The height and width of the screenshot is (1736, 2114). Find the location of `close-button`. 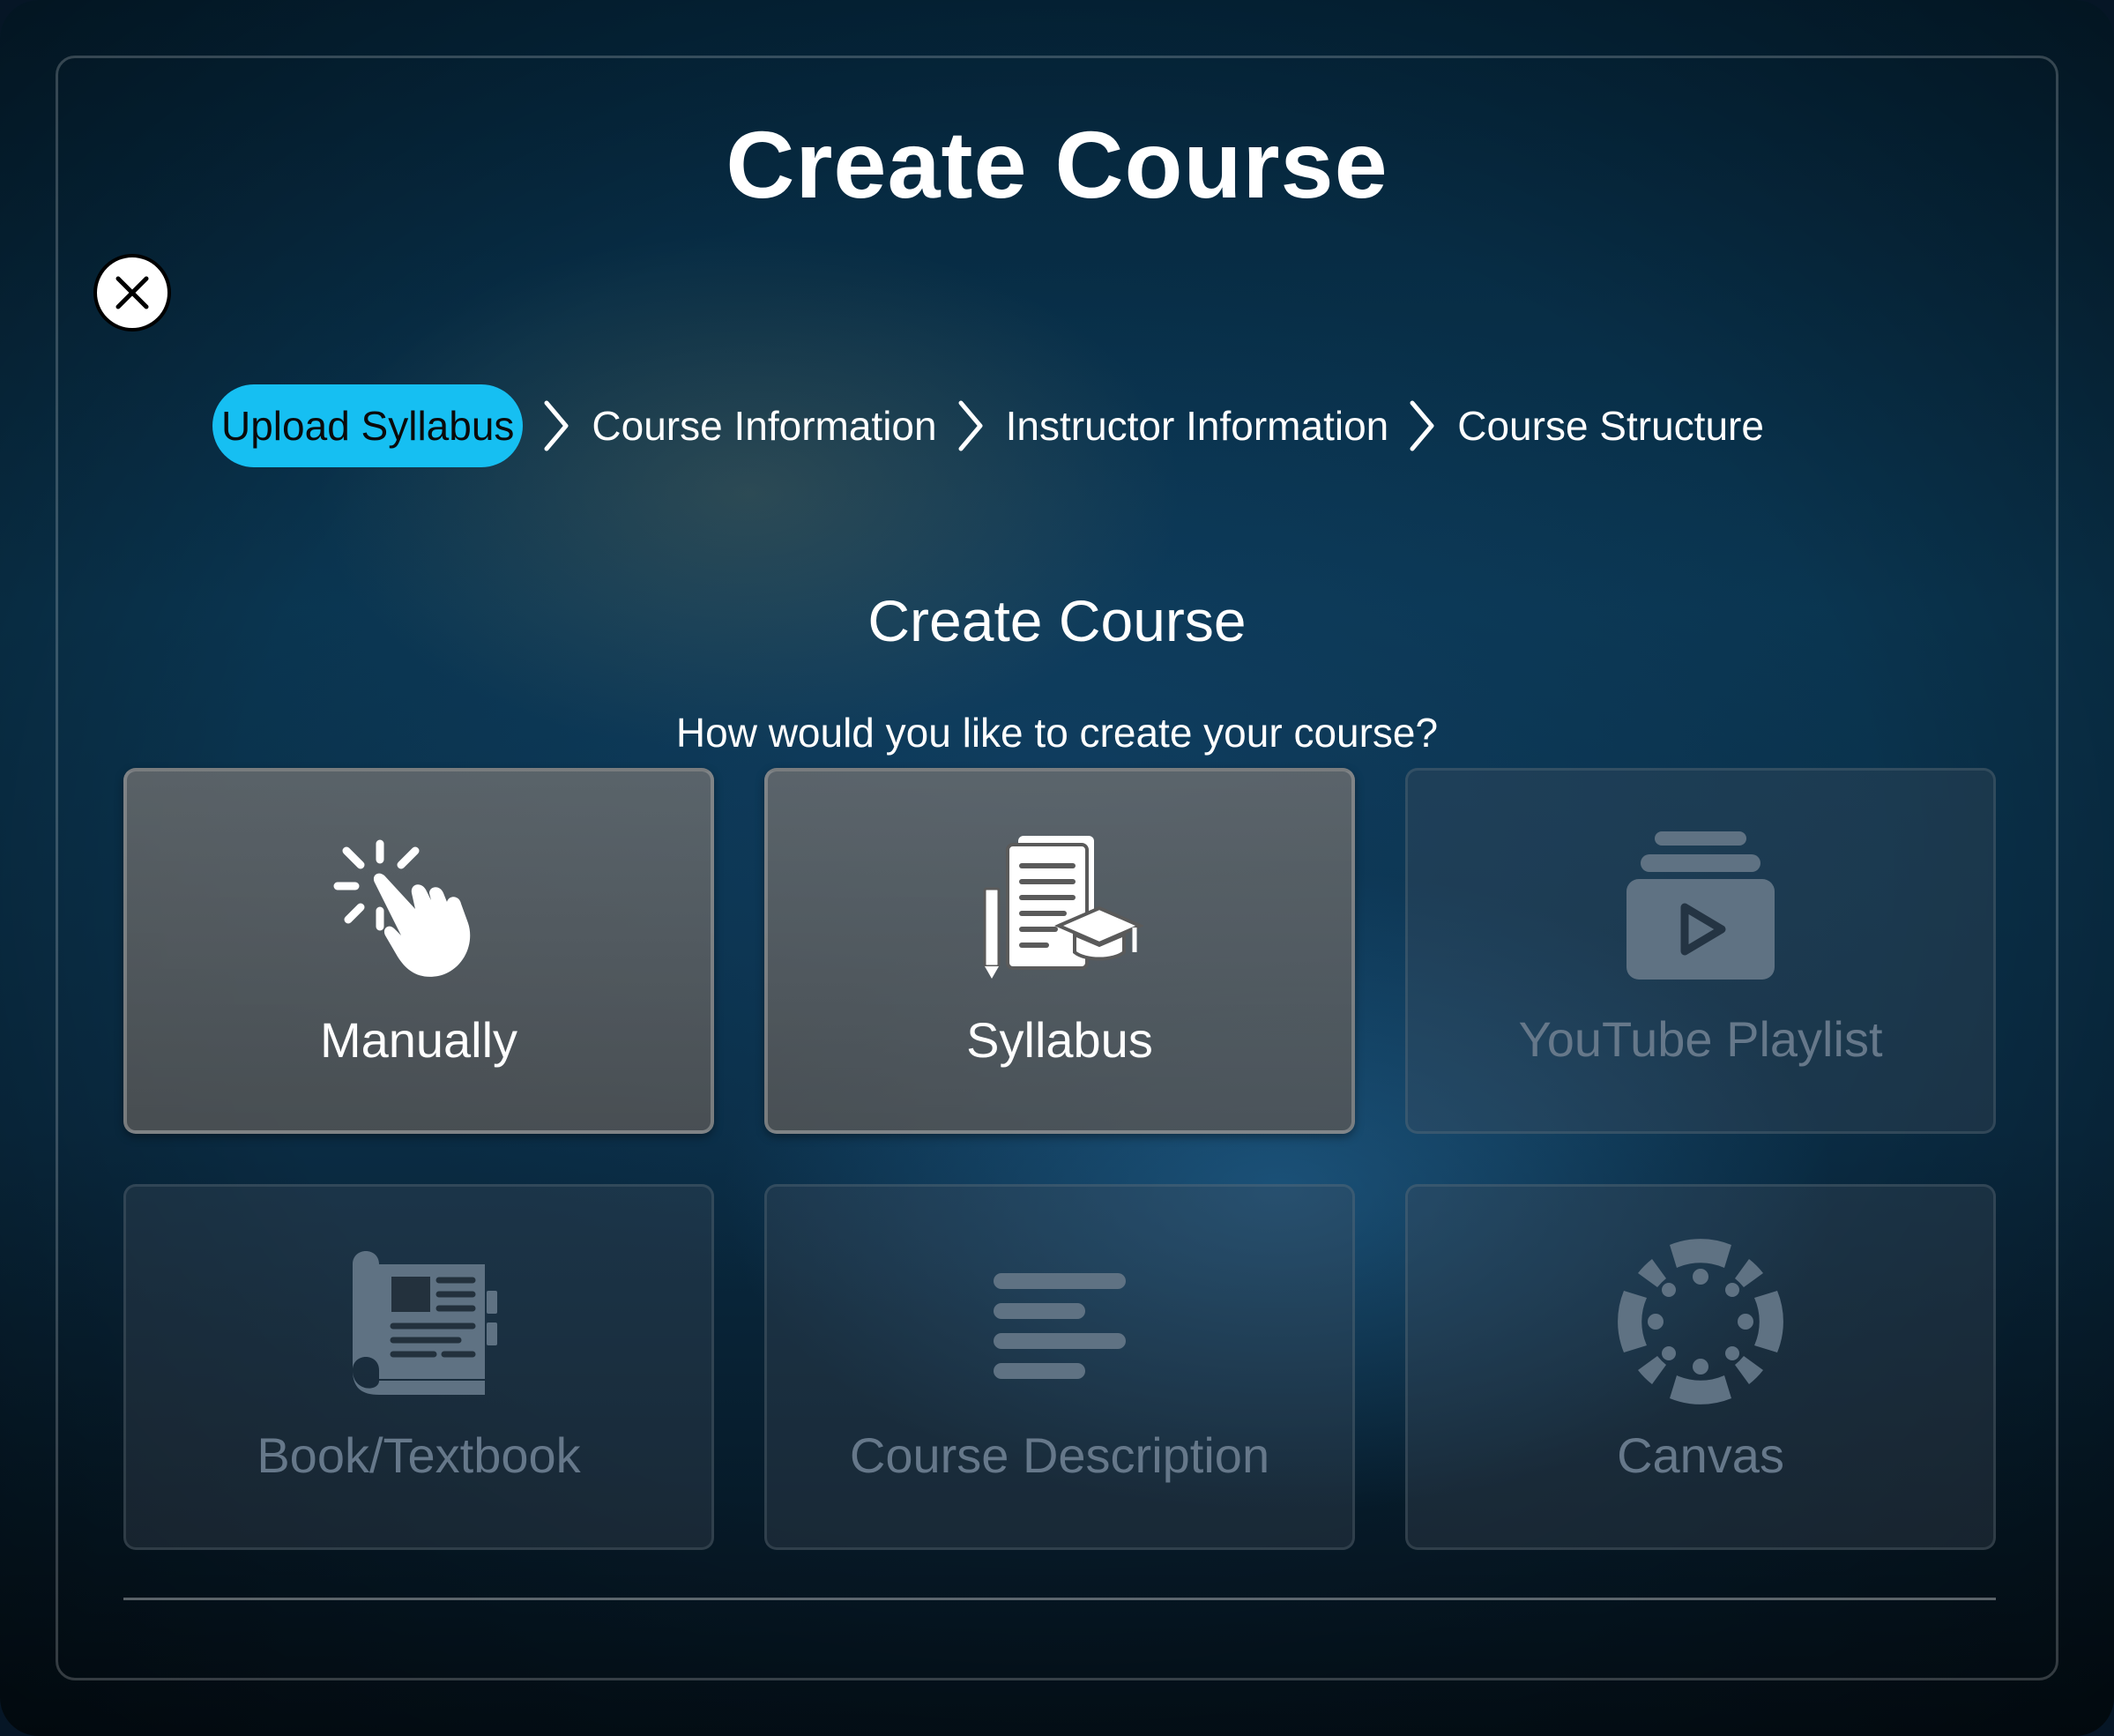

close-button is located at coordinates (132, 293).